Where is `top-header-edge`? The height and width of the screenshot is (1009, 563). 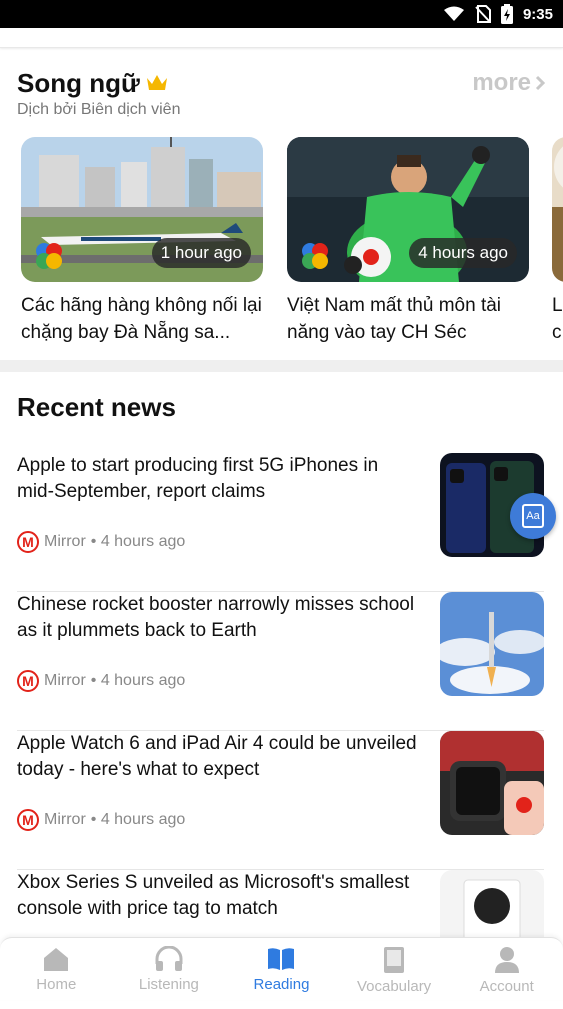
top-header-edge is located at coordinates (281, 38).